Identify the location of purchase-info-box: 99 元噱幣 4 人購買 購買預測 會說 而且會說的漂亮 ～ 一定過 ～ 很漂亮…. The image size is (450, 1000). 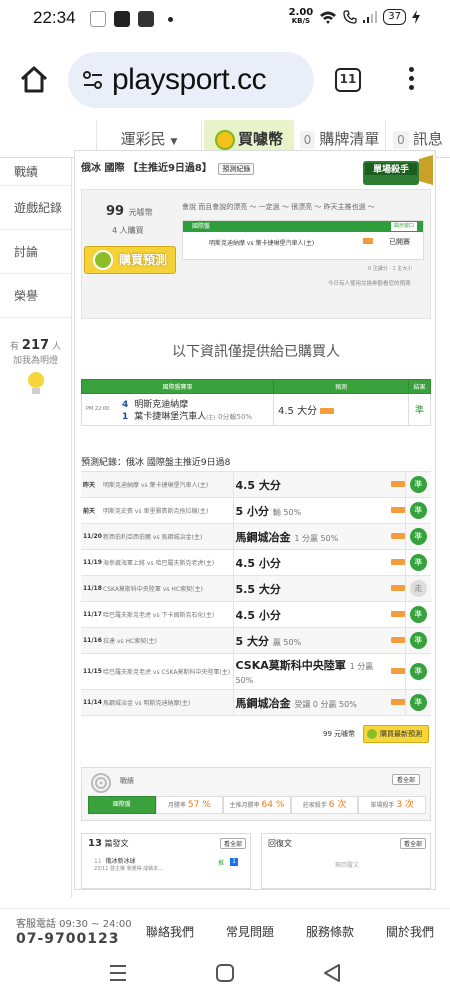
(256, 254).